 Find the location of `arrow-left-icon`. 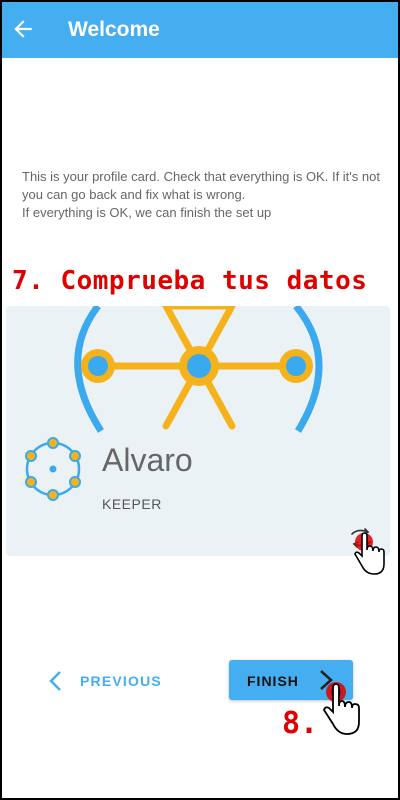

arrow-left-icon is located at coordinates (23, 29).